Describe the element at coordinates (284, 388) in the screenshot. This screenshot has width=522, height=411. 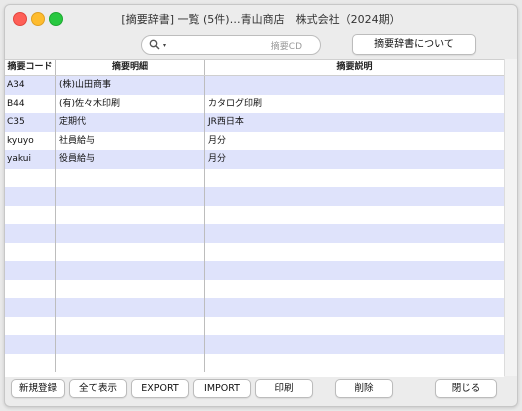
I see `print-button: 印刷` at that location.